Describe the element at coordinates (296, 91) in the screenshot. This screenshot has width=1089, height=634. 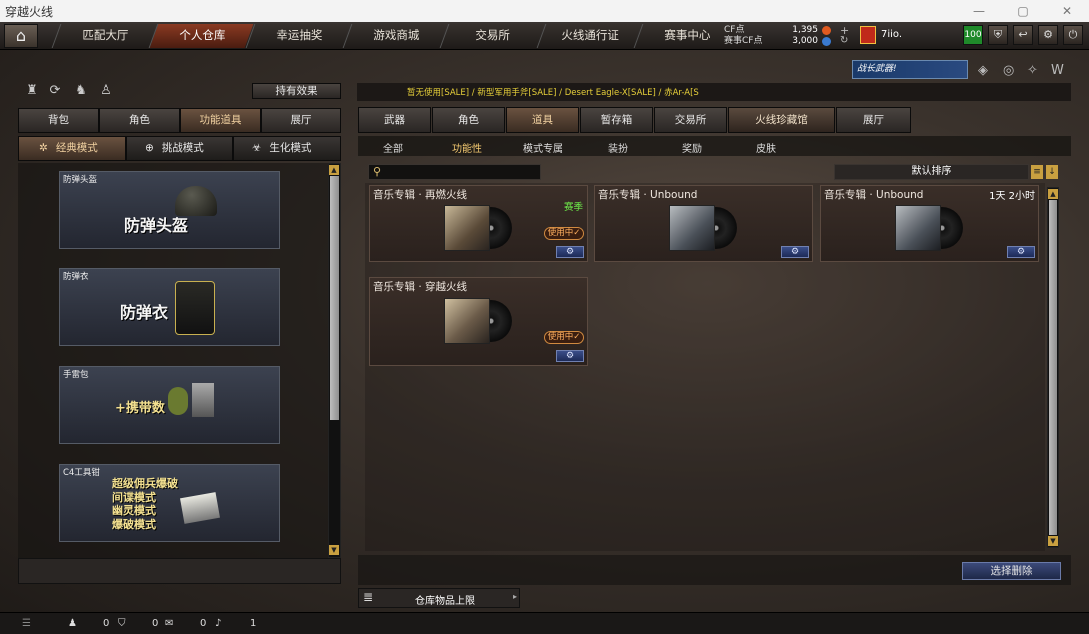
I see `effect-button: 持有效果` at that location.